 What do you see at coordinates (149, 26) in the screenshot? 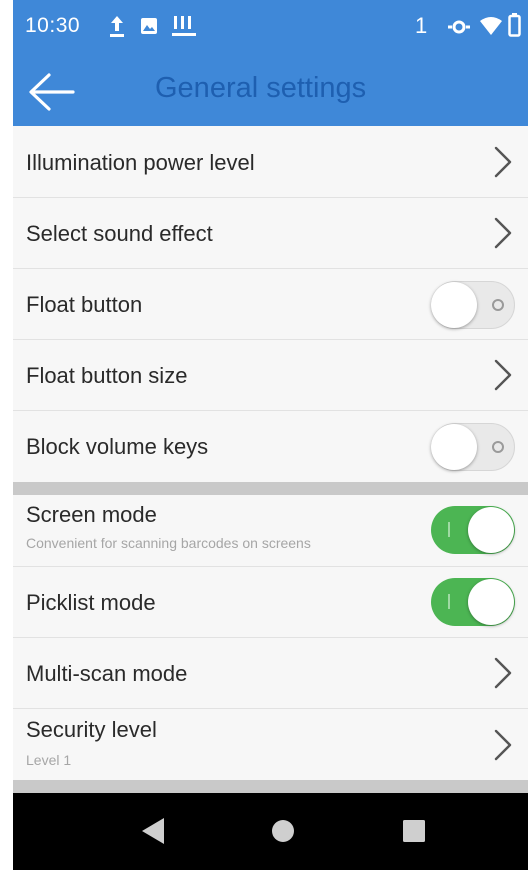
I see `photo-icon` at bounding box center [149, 26].